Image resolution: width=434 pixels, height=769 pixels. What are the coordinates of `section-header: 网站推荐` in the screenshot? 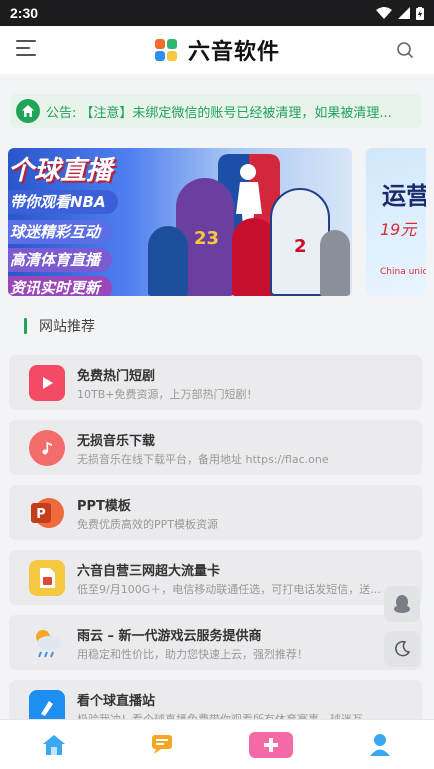 It's located at (59, 326).